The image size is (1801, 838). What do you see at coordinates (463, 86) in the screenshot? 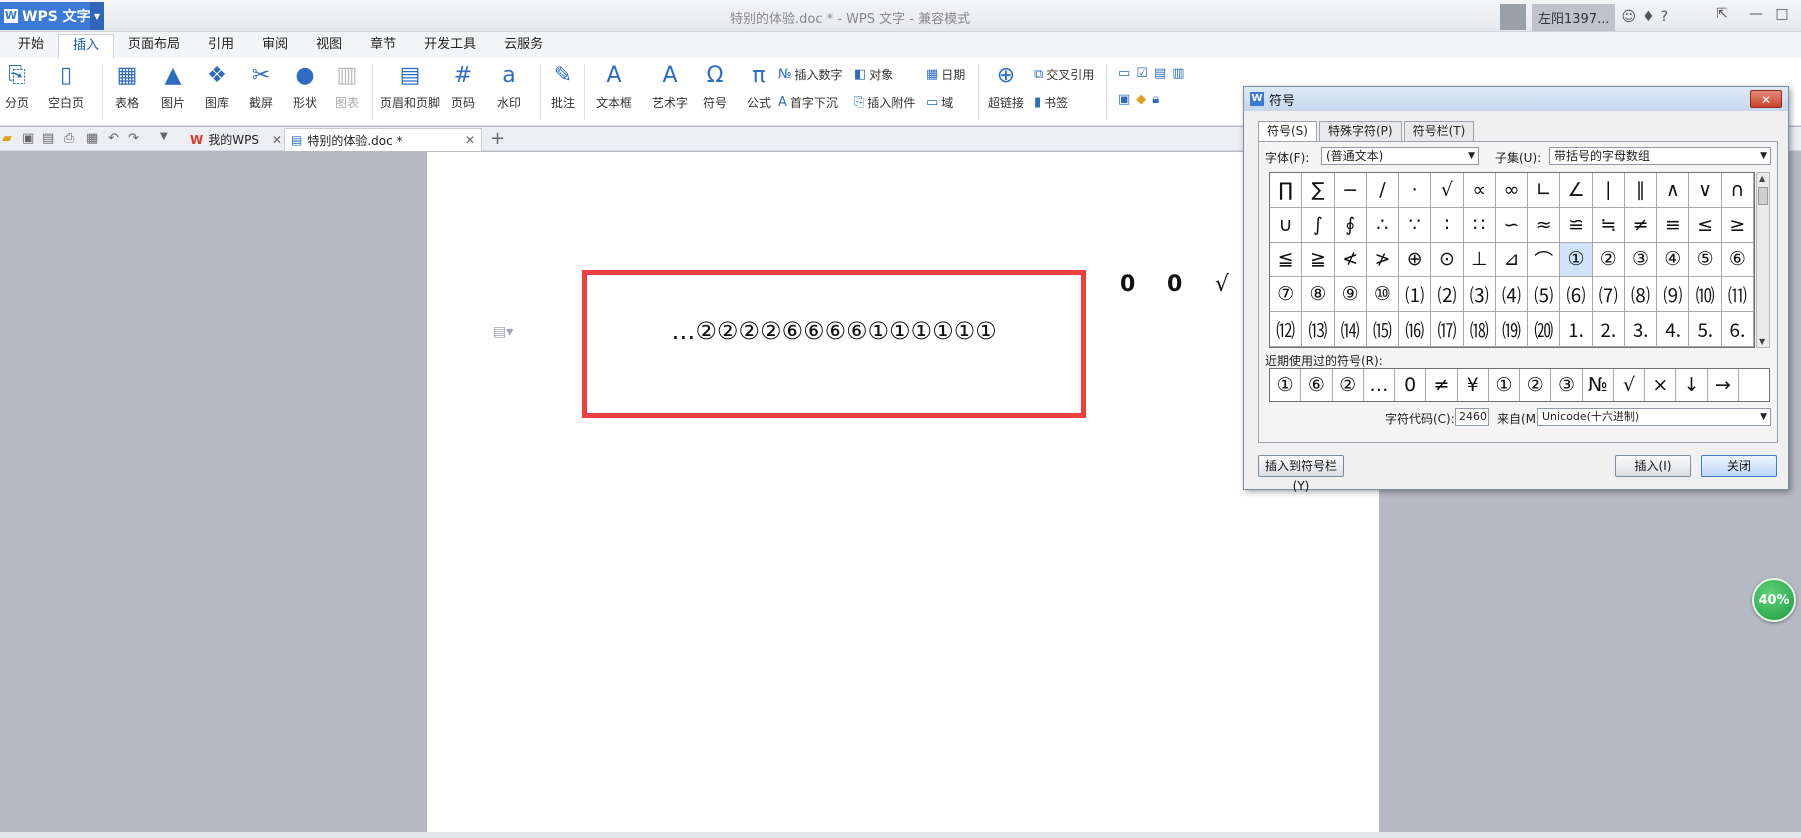
I see `page-number-button: # 页码` at bounding box center [463, 86].